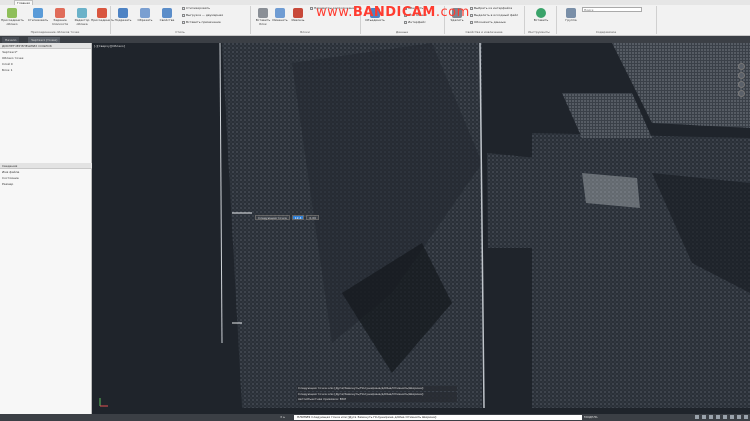  I want to click on dynamic-input: Следующая точка 12.4 0.00, so click(287, 217).